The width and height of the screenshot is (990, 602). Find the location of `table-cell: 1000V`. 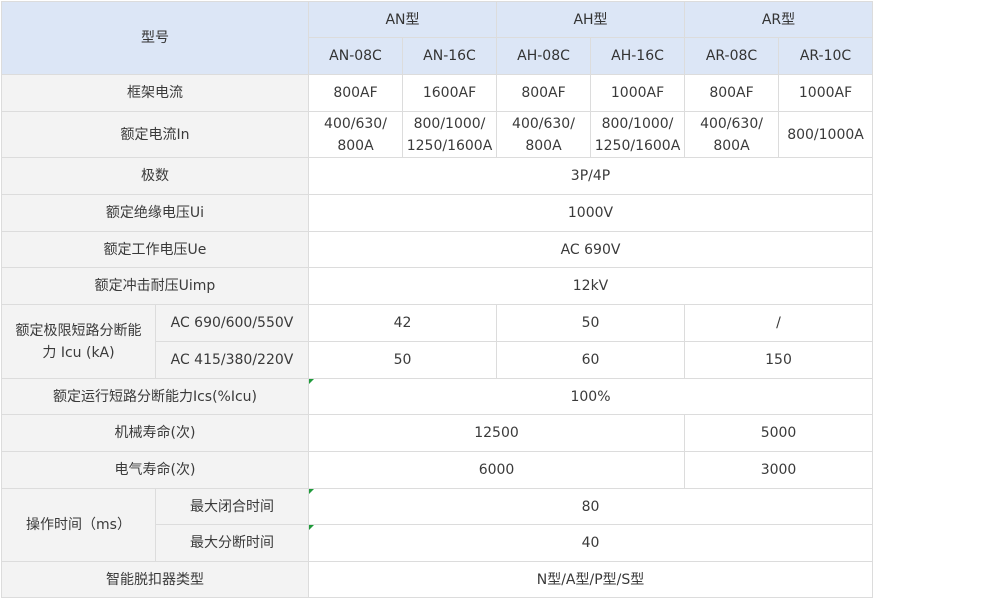

table-cell: 1000V is located at coordinates (590, 213).